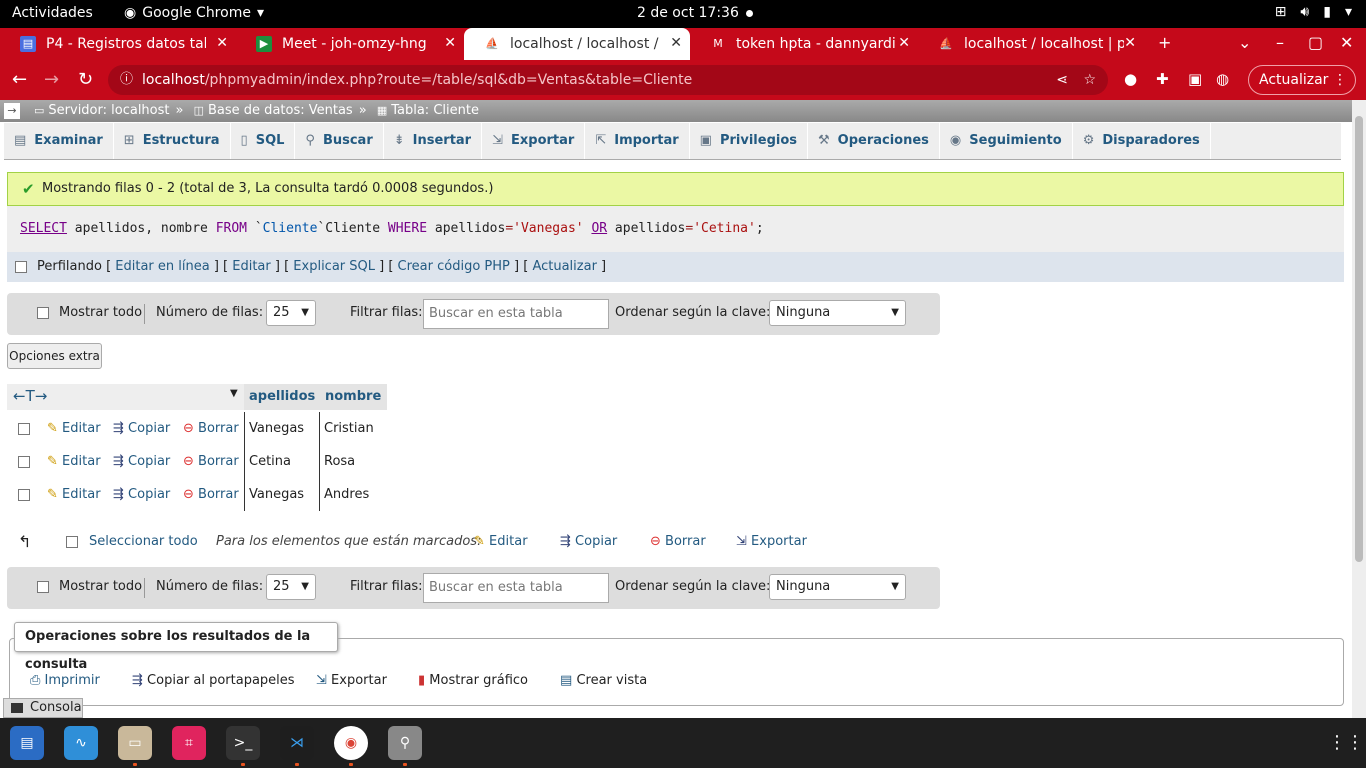 This screenshot has height=768, width=1366. What do you see at coordinates (501, 542) in the screenshot?
I see `bulk-edit-button: ✎ Editar` at bounding box center [501, 542].